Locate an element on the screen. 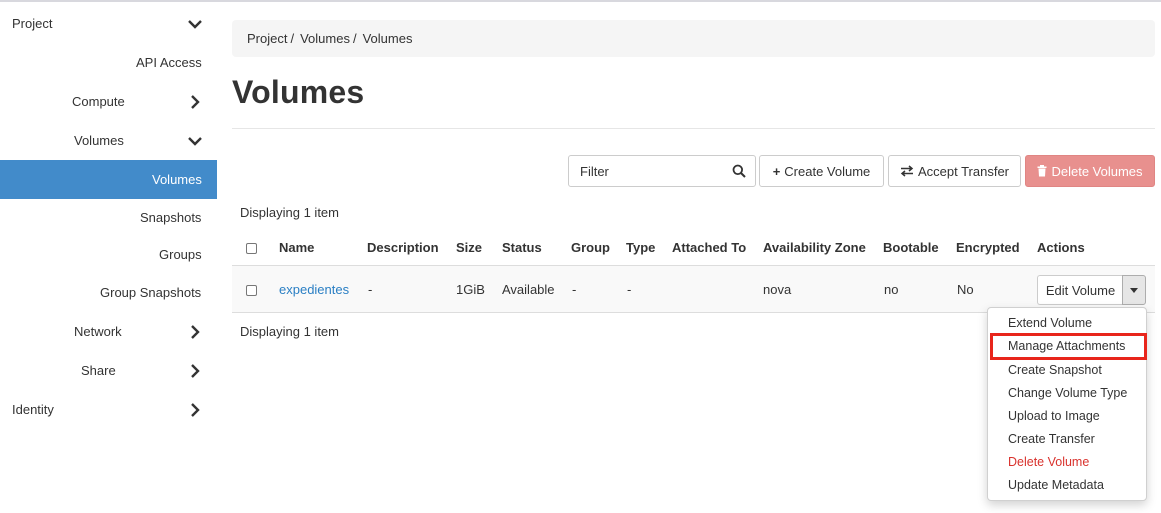  sidebar-item-label: Groups is located at coordinates (180, 254).